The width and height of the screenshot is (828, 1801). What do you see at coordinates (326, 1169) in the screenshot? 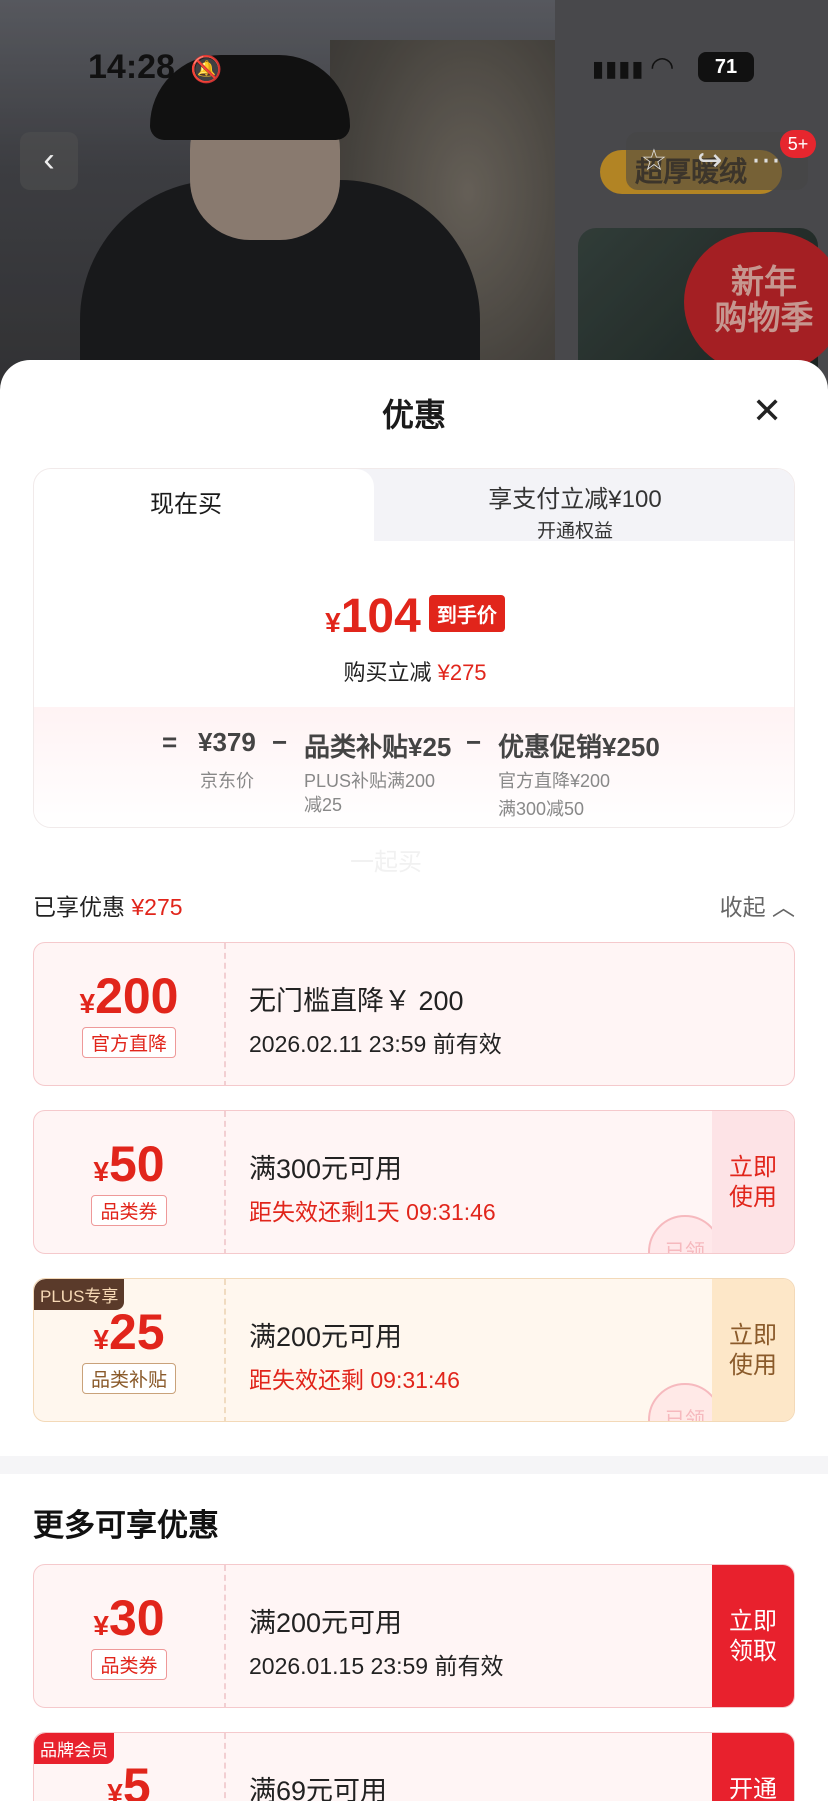
I see `coupon-title: 满300元可用` at bounding box center [326, 1169].